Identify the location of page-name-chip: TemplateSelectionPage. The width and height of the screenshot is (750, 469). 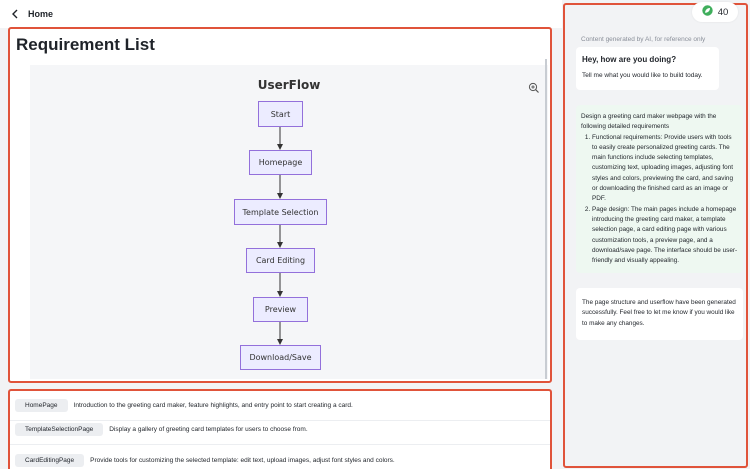
(59, 429).